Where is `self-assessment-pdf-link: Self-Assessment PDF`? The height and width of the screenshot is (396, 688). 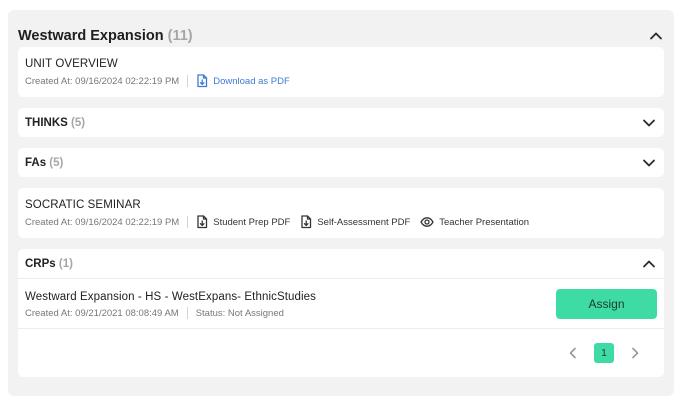 self-assessment-pdf-link: Self-Assessment PDF is located at coordinates (355, 222).